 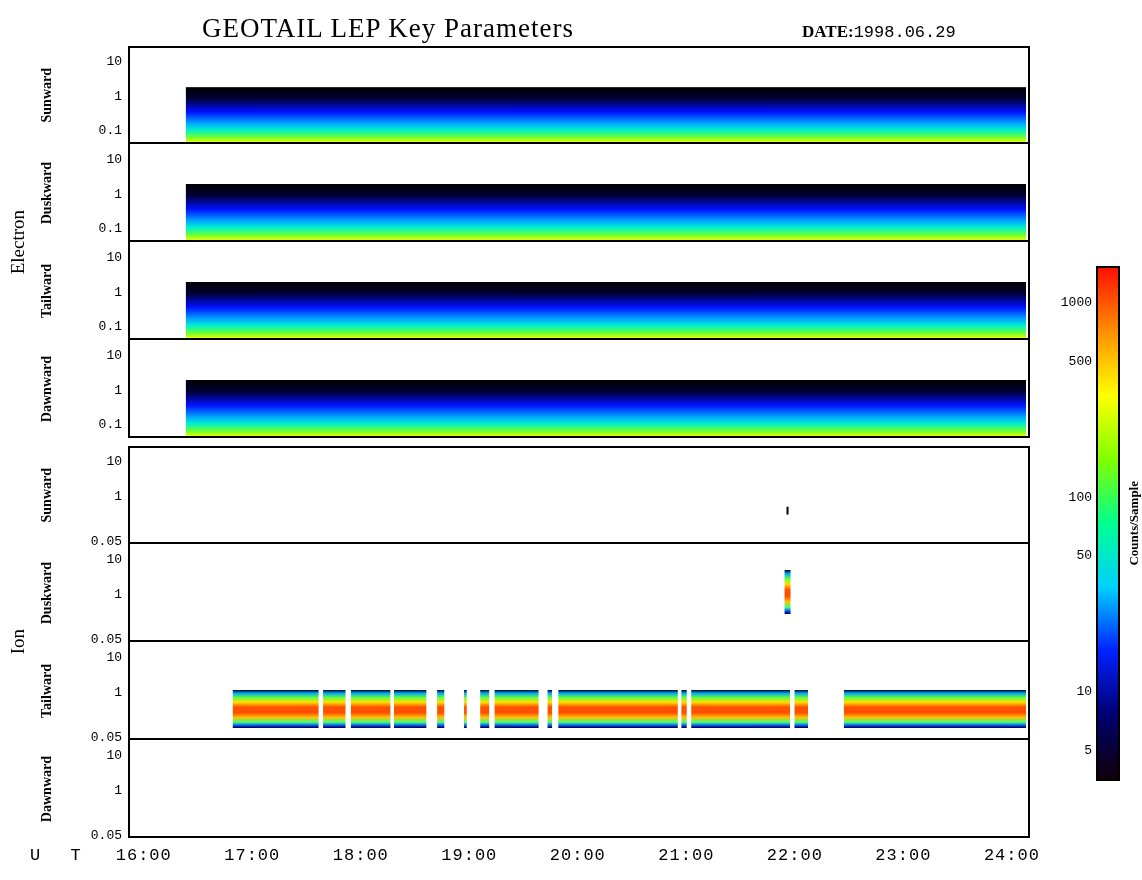 What do you see at coordinates (388, 29) in the screenshot?
I see `chart-title: GEOTAIL LEP Key Parameters` at bounding box center [388, 29].